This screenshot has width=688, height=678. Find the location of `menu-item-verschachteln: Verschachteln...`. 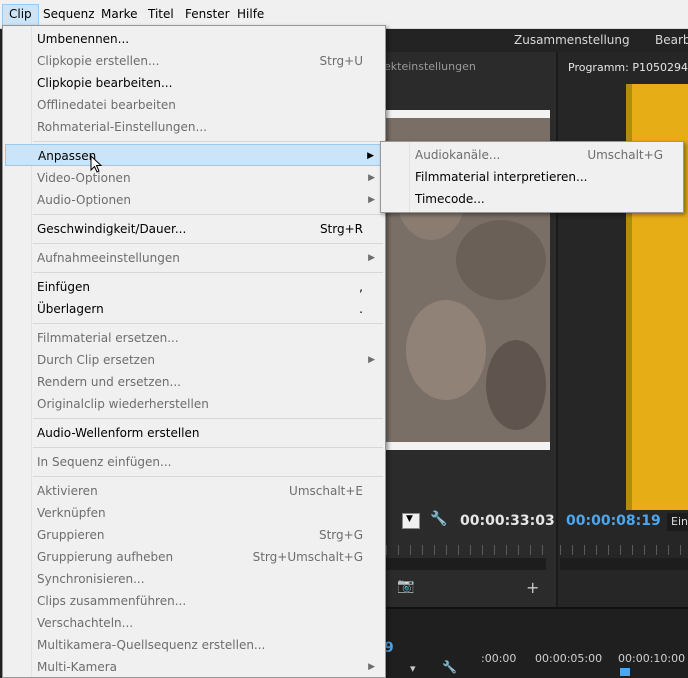

menu-item-verschachteln: Verschachteln... is located at coordinates (193, 623).